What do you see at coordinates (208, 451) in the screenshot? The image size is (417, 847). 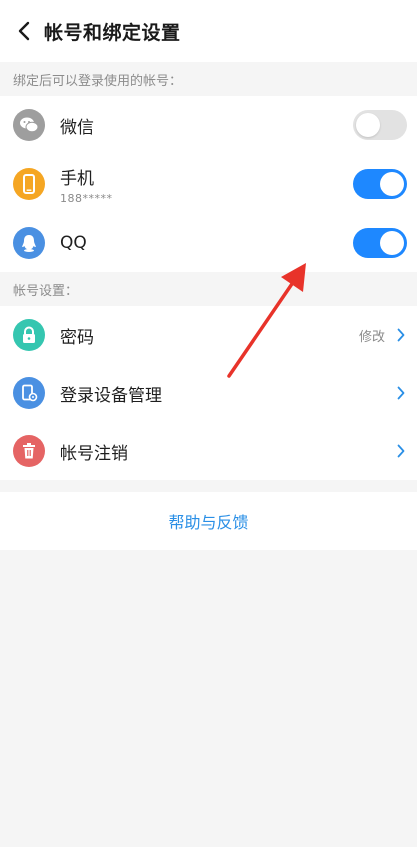 I see `account-row-cancel: 帐号注销` at bounding box center [208, 451].